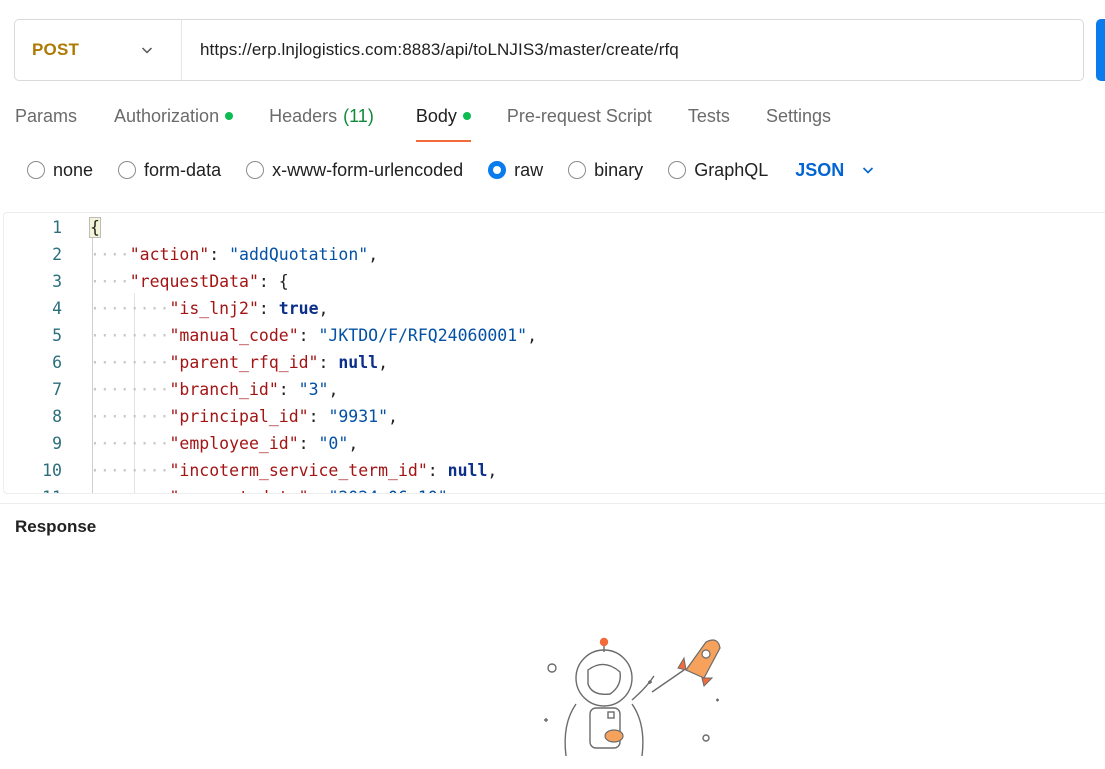 The image size is (1105, 769). I want to click on tab-headers: Headers (11), so click(321, 116).